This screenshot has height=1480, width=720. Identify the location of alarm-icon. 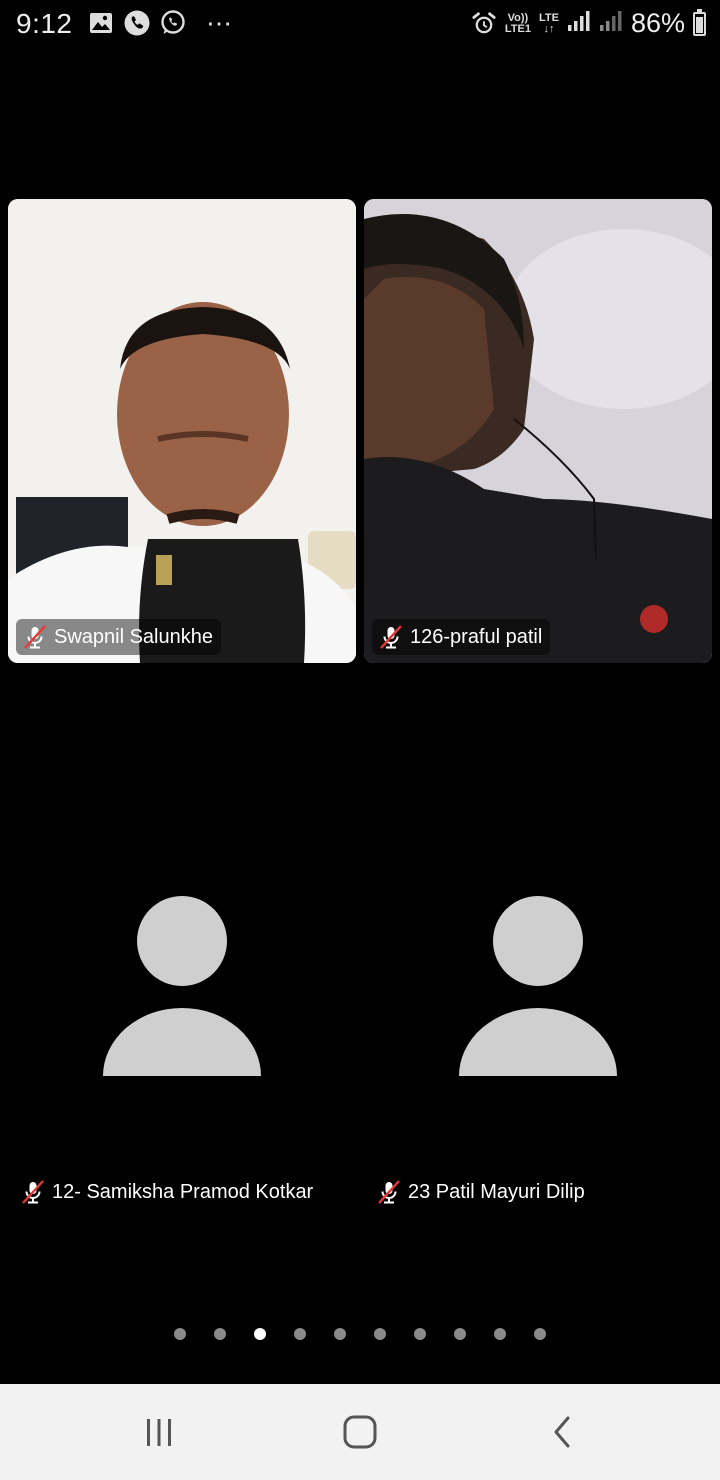
(484, 24).